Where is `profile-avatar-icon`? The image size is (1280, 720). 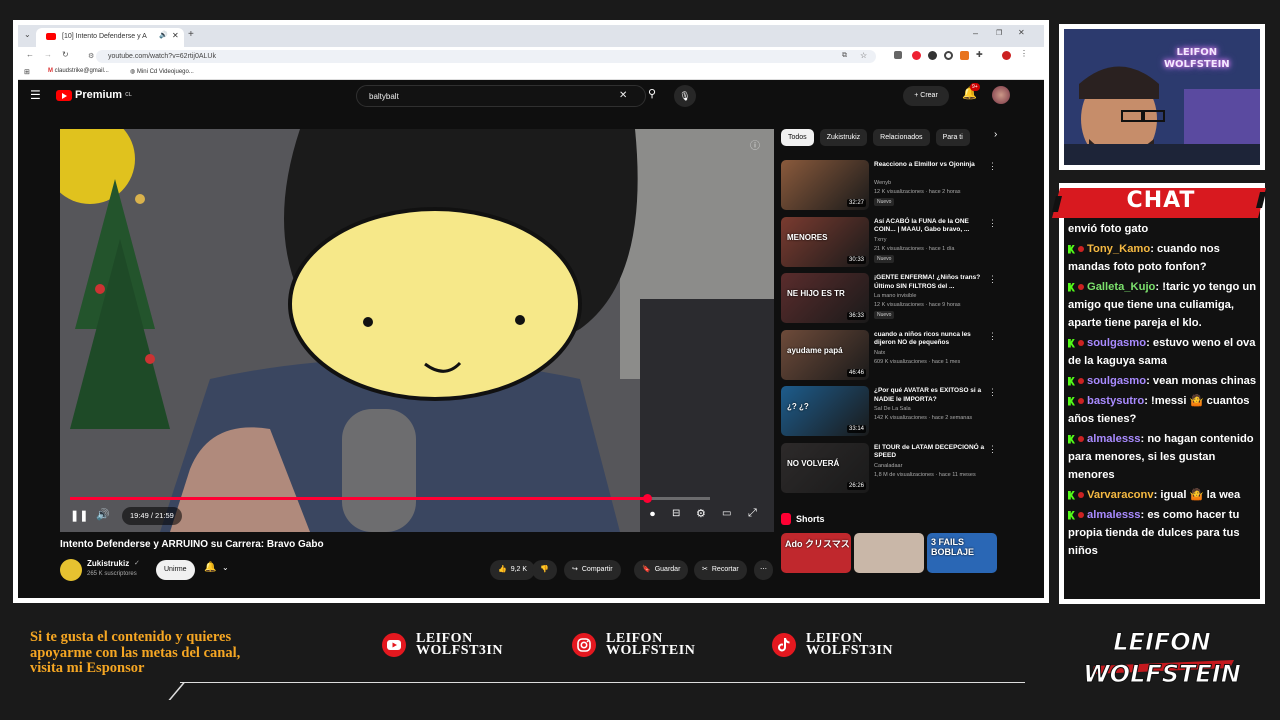
profile-avatar-icon is located at coordinates (1006, 55).